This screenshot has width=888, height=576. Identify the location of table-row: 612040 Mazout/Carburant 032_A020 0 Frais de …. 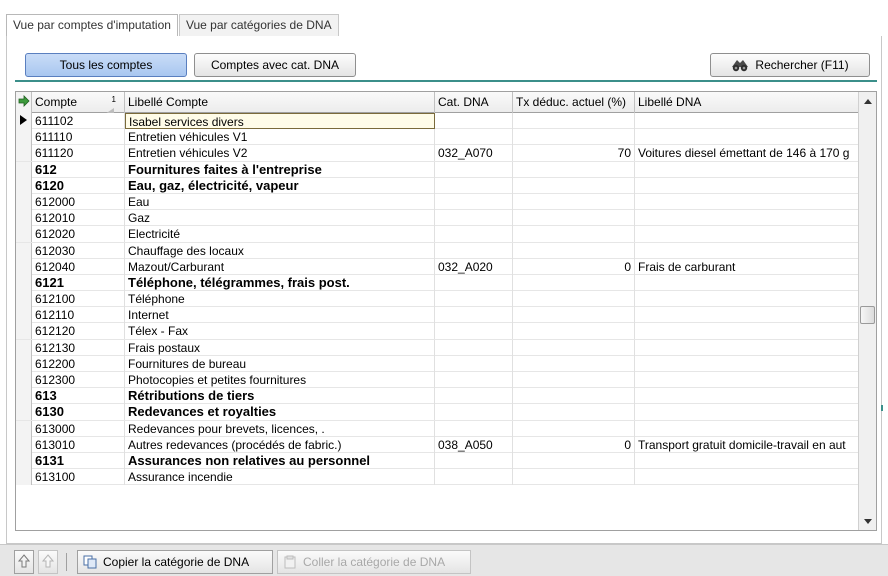
(446, 266).